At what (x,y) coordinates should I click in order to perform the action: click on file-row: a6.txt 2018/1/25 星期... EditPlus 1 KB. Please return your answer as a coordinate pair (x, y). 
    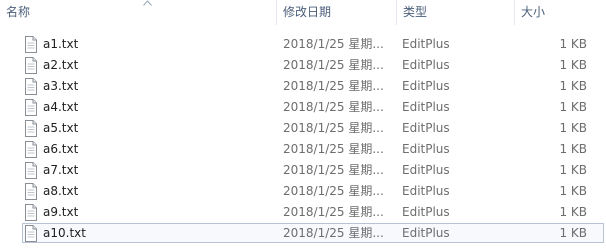
    Looking at the image, I should click on (303, 149).